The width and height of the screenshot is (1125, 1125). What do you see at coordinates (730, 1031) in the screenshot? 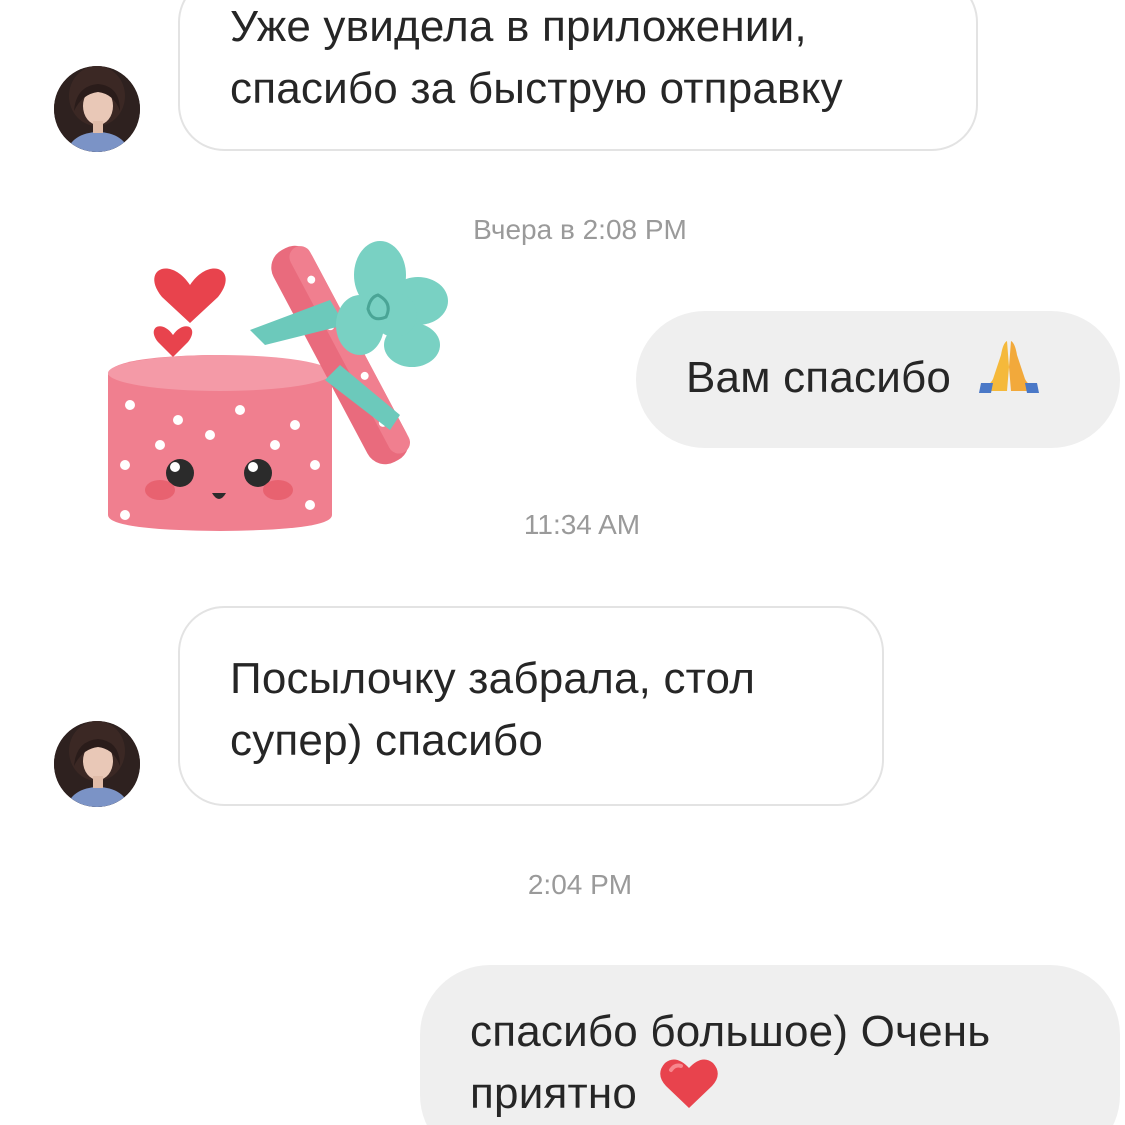
I see `message-text-line: спасибо большое) Очень` at bounding box center [730, 1031].